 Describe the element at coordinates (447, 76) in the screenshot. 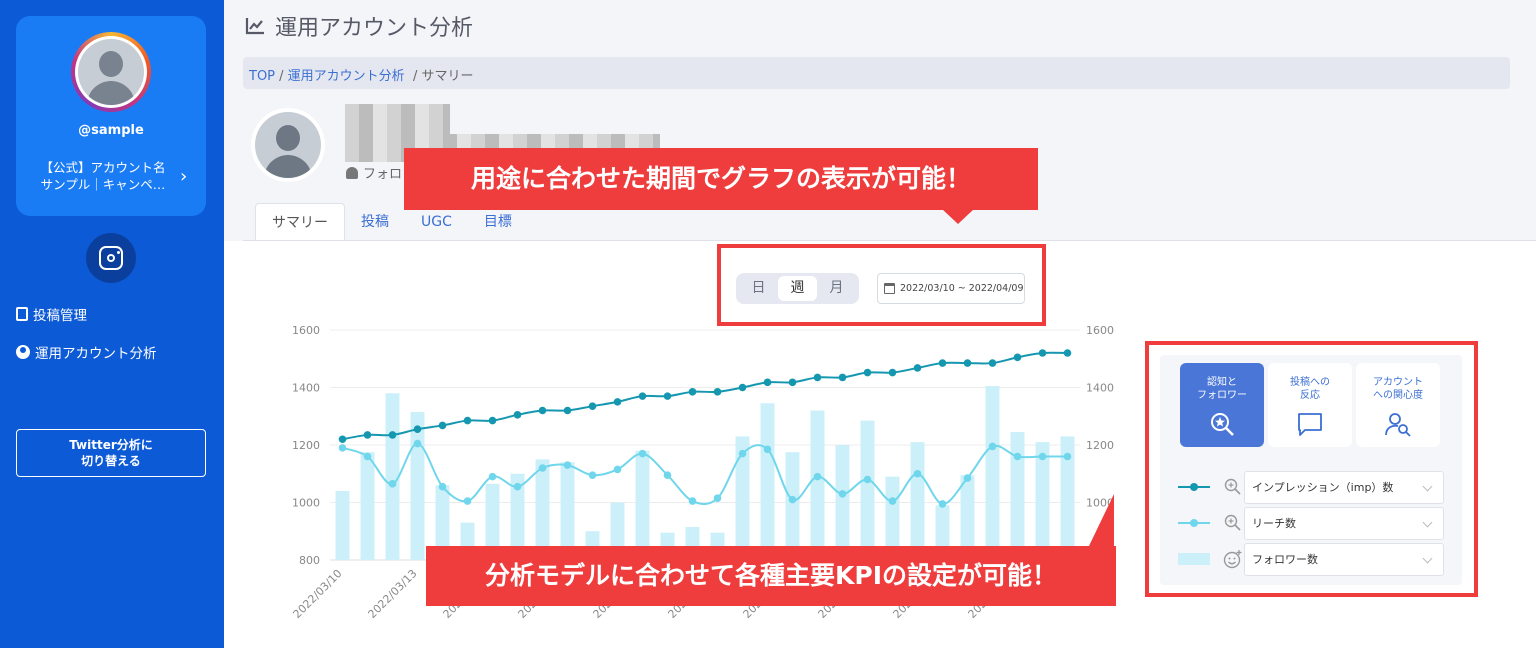

I see `breadcrumb-current: サマリー` at that location.